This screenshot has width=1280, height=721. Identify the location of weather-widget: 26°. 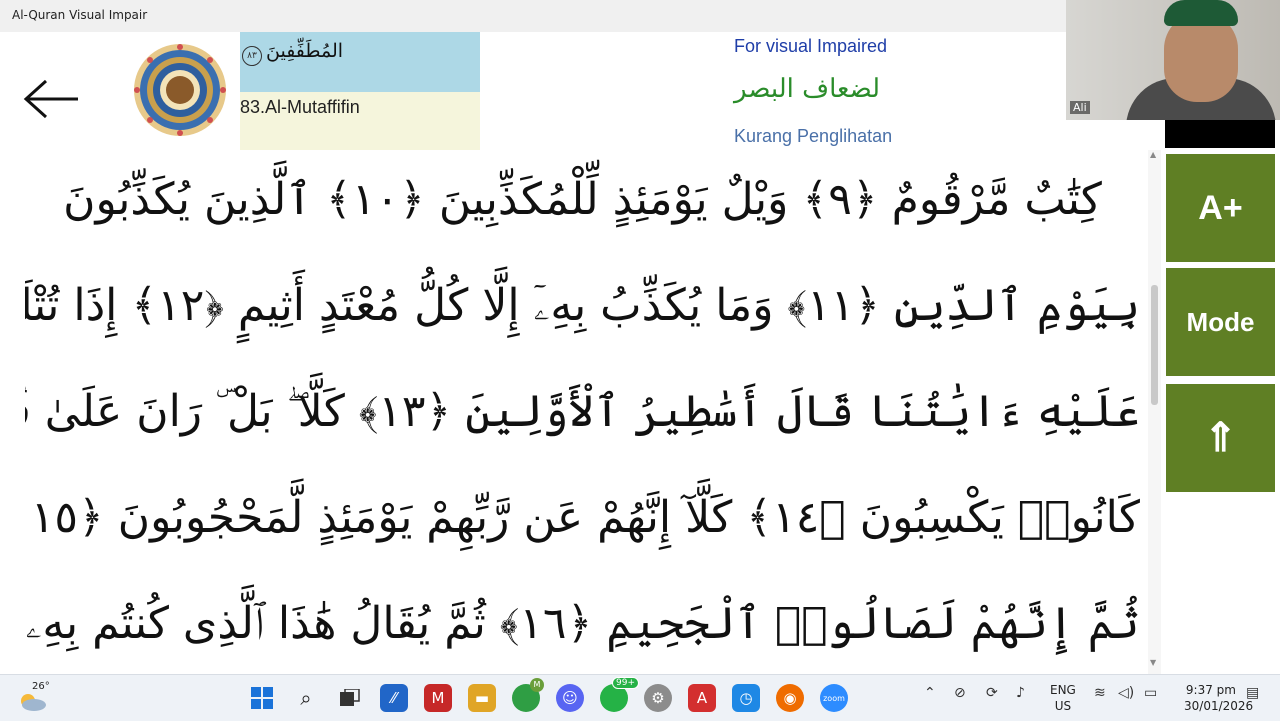
(33, 697).